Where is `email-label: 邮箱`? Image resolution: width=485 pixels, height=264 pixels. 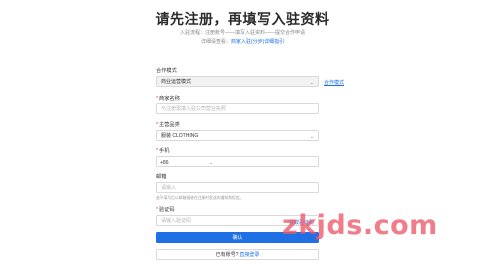 email-label: 邮箱 is located at coordinates (161, 177).